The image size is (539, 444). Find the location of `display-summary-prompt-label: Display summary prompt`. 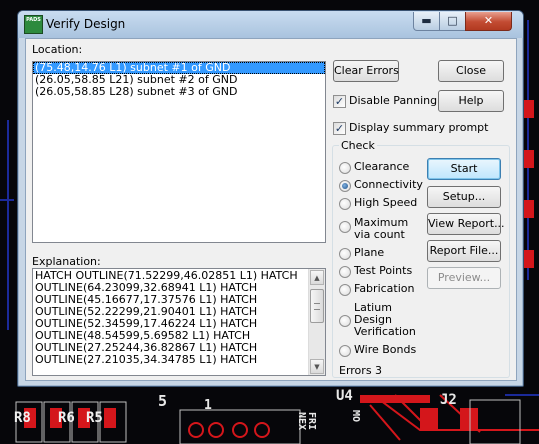

display-summary-prompt-label: Display summary prompt is located at coordinates (419, 127).